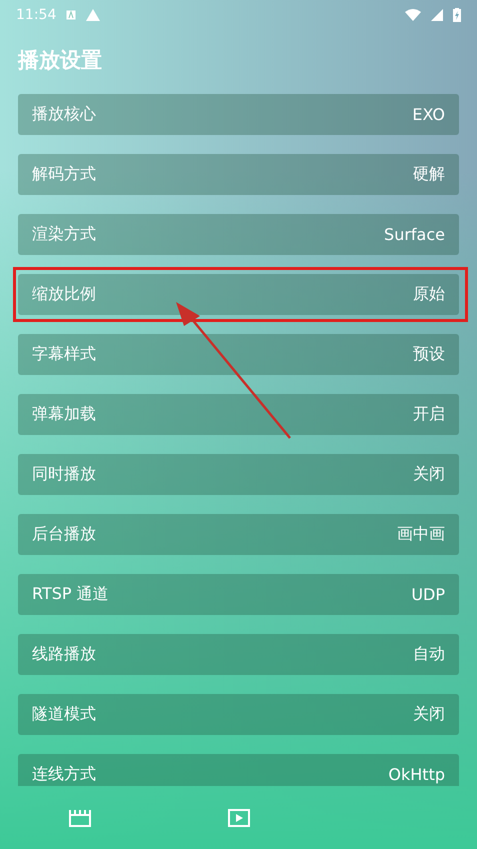 The height and width of the screenshot is (849, 477). I want to click on warning-icon, so click(93, 15).